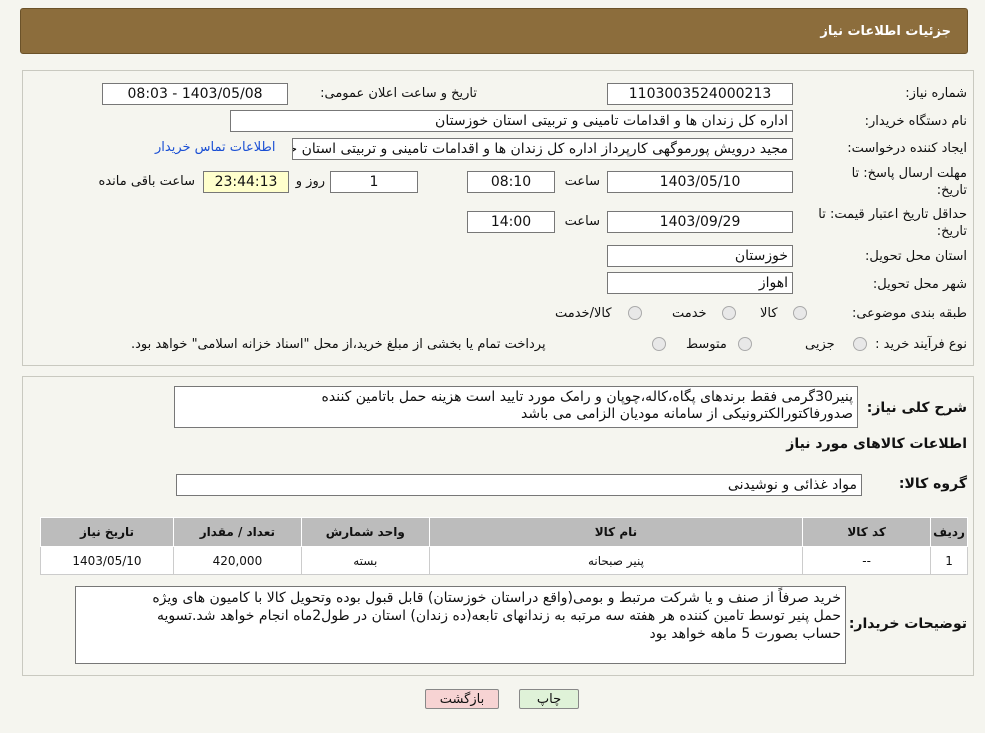  What do you see at coordinates (462, 699) in the screenshot?
I see `back-button: بازگشت` at bounding box center [462, 699].